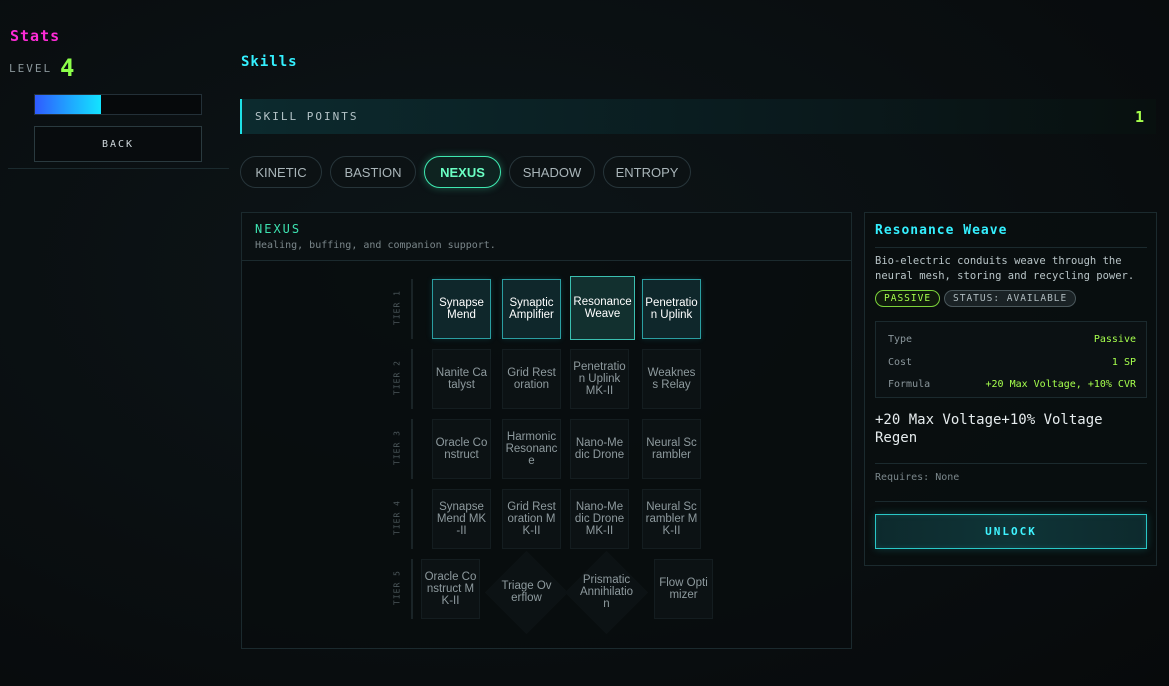 The height and width of the screenshot is (686, 1169). Describe the element at coordinates (917, 477) in the screenshot. I see `skill-requirements: Requires: None` at that location.